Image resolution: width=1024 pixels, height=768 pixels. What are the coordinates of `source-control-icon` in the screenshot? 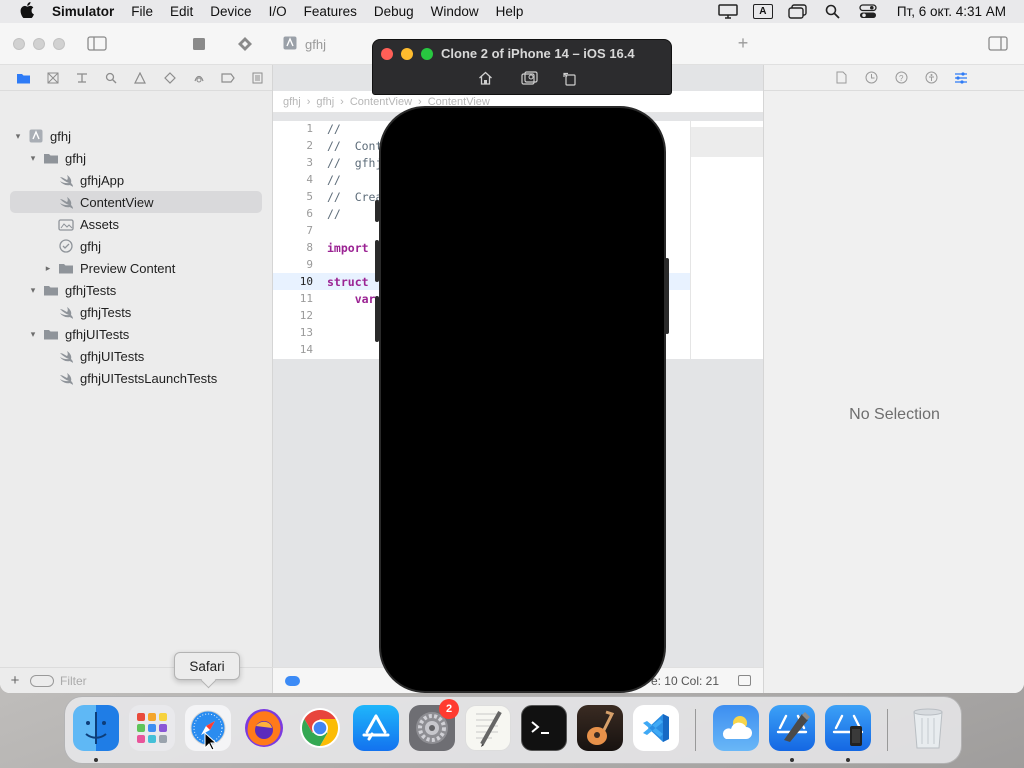 It's located at (52, 78).